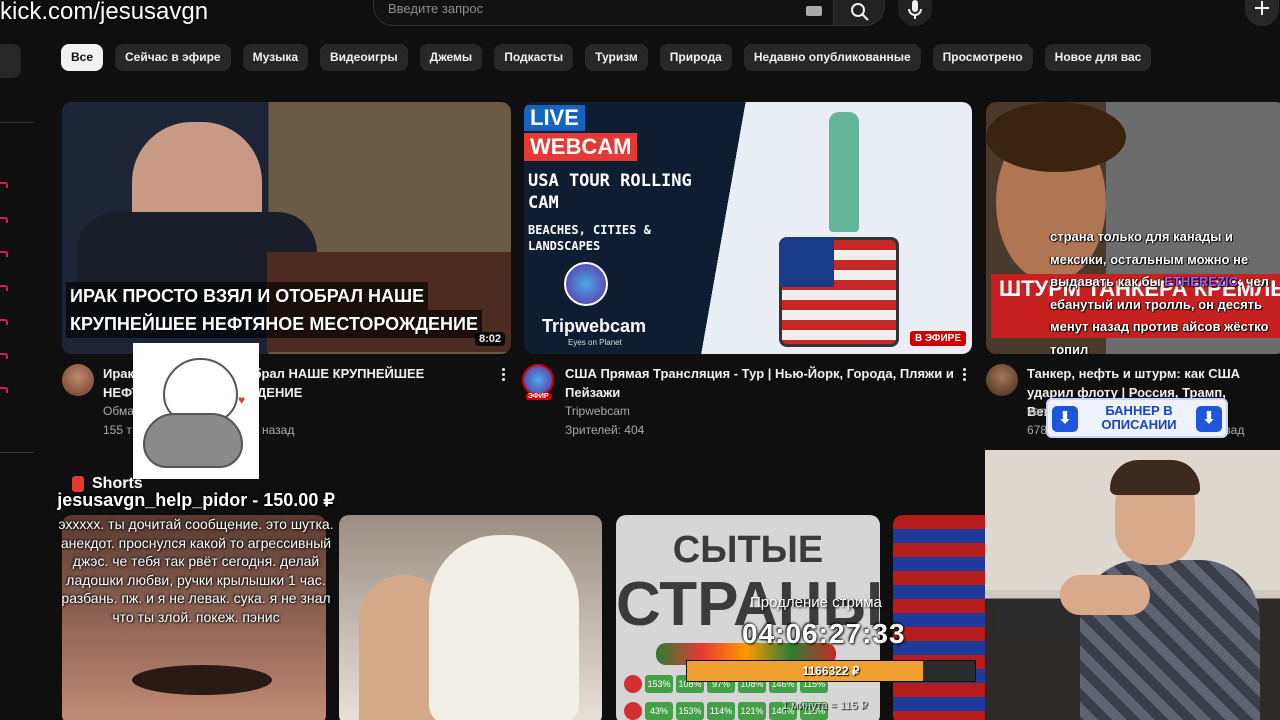 The height and width of the screenshot is (720, 1280). I want to click on chip-watched: Просмотрено, so click(982, 57).